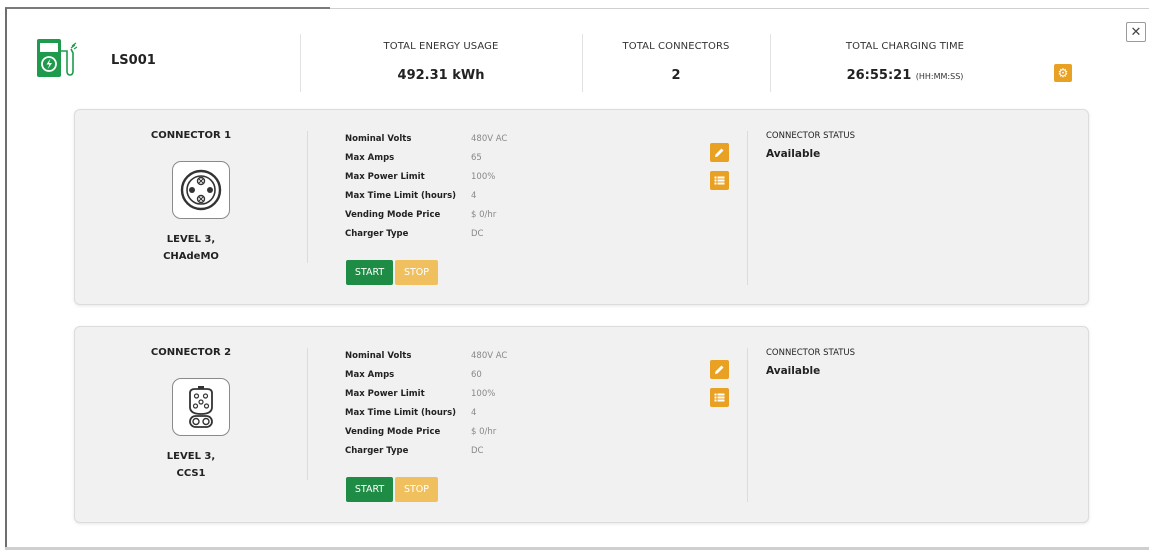  I want to click on spec-value: 60, so click(476, 375).